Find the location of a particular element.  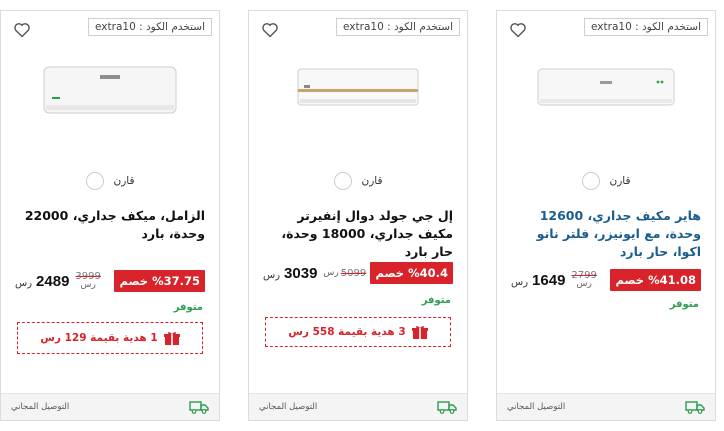

price-value: 3039 is located at coordinates (301, 273).